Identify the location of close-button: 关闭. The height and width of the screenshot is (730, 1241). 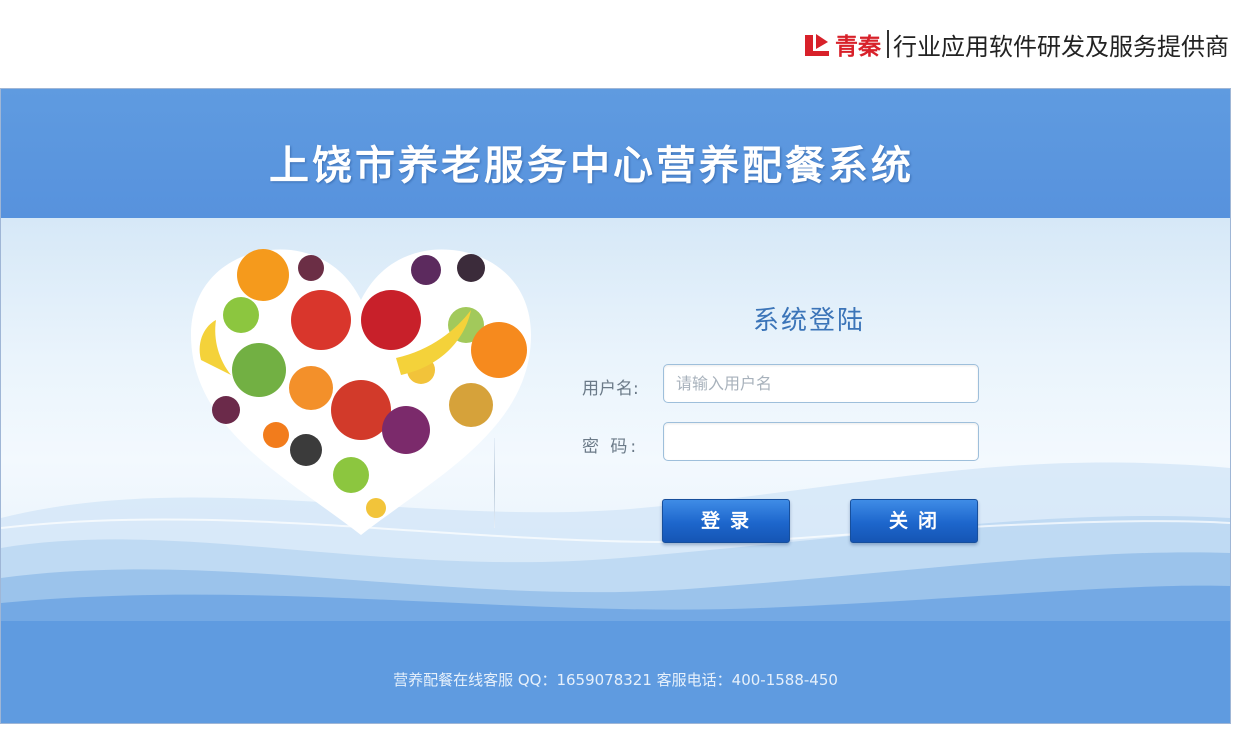
(914, 521).